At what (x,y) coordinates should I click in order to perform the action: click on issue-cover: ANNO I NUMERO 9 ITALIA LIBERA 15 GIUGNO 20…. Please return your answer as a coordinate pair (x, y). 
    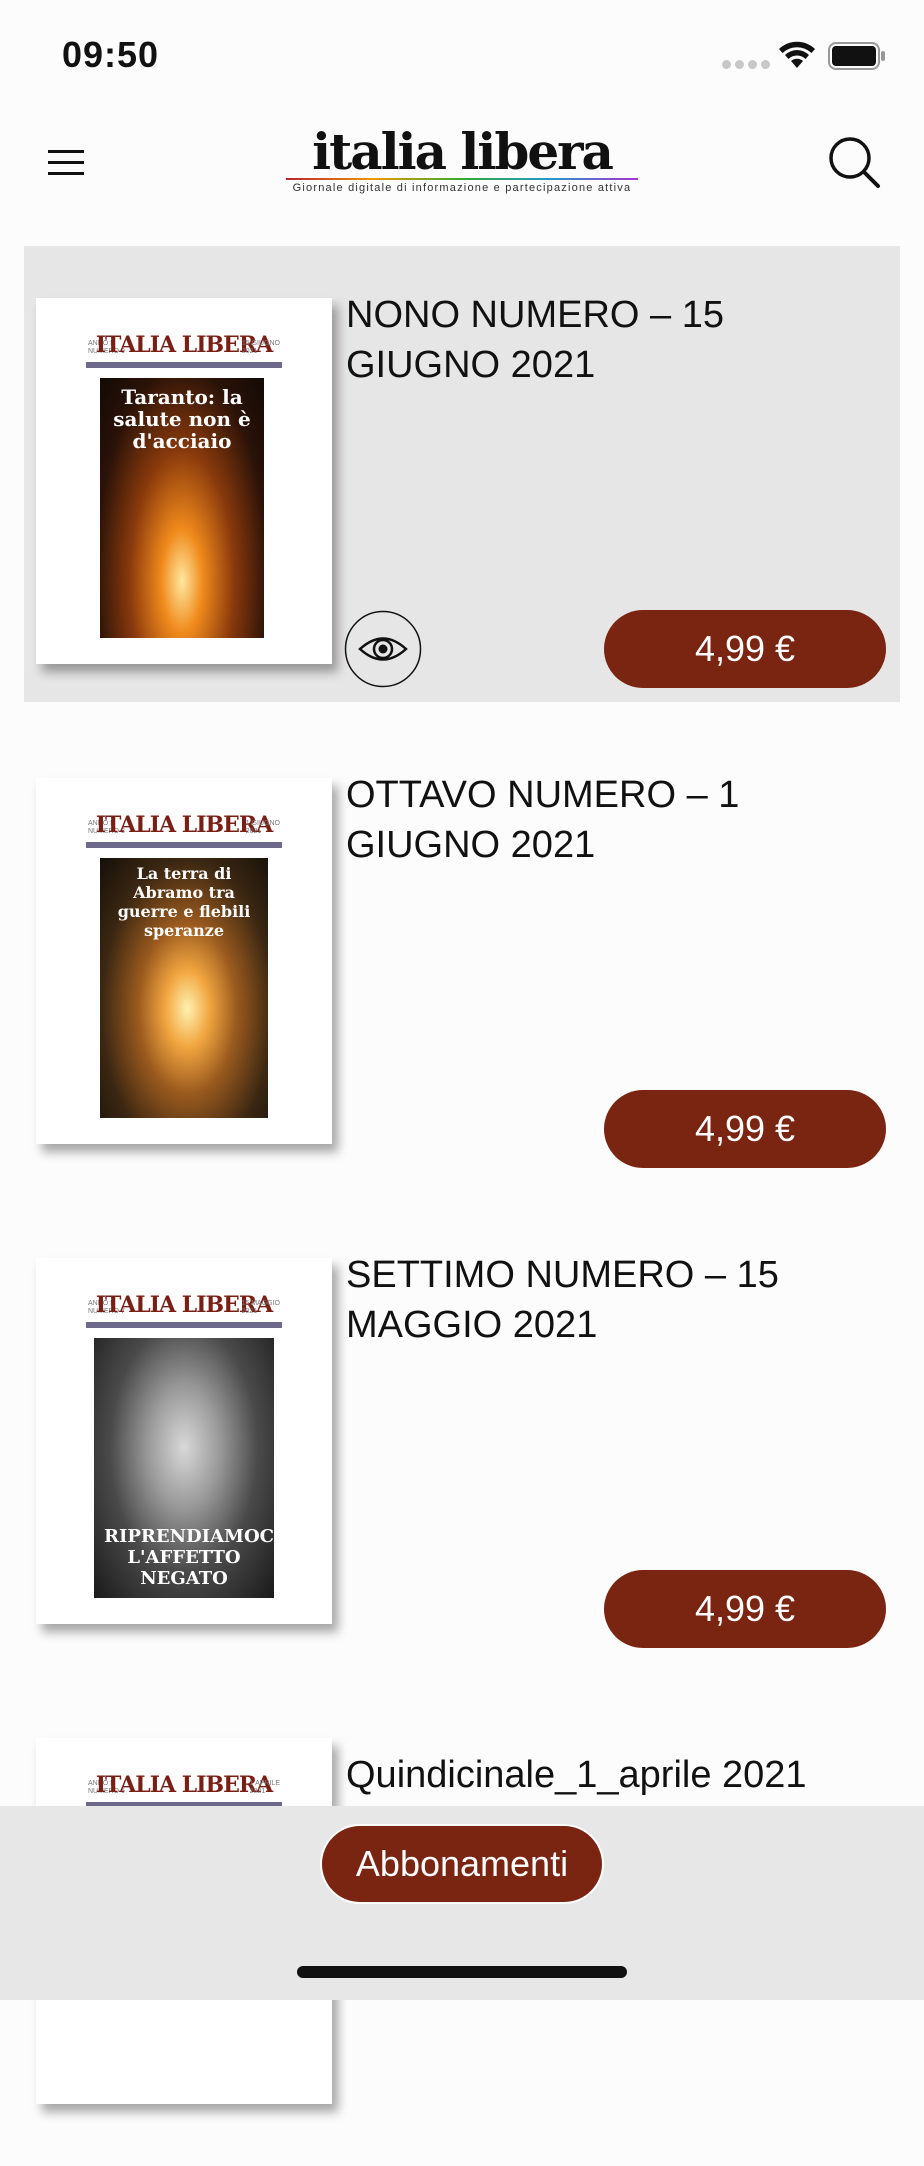
    Looking at the image, I should click on (184, 481).